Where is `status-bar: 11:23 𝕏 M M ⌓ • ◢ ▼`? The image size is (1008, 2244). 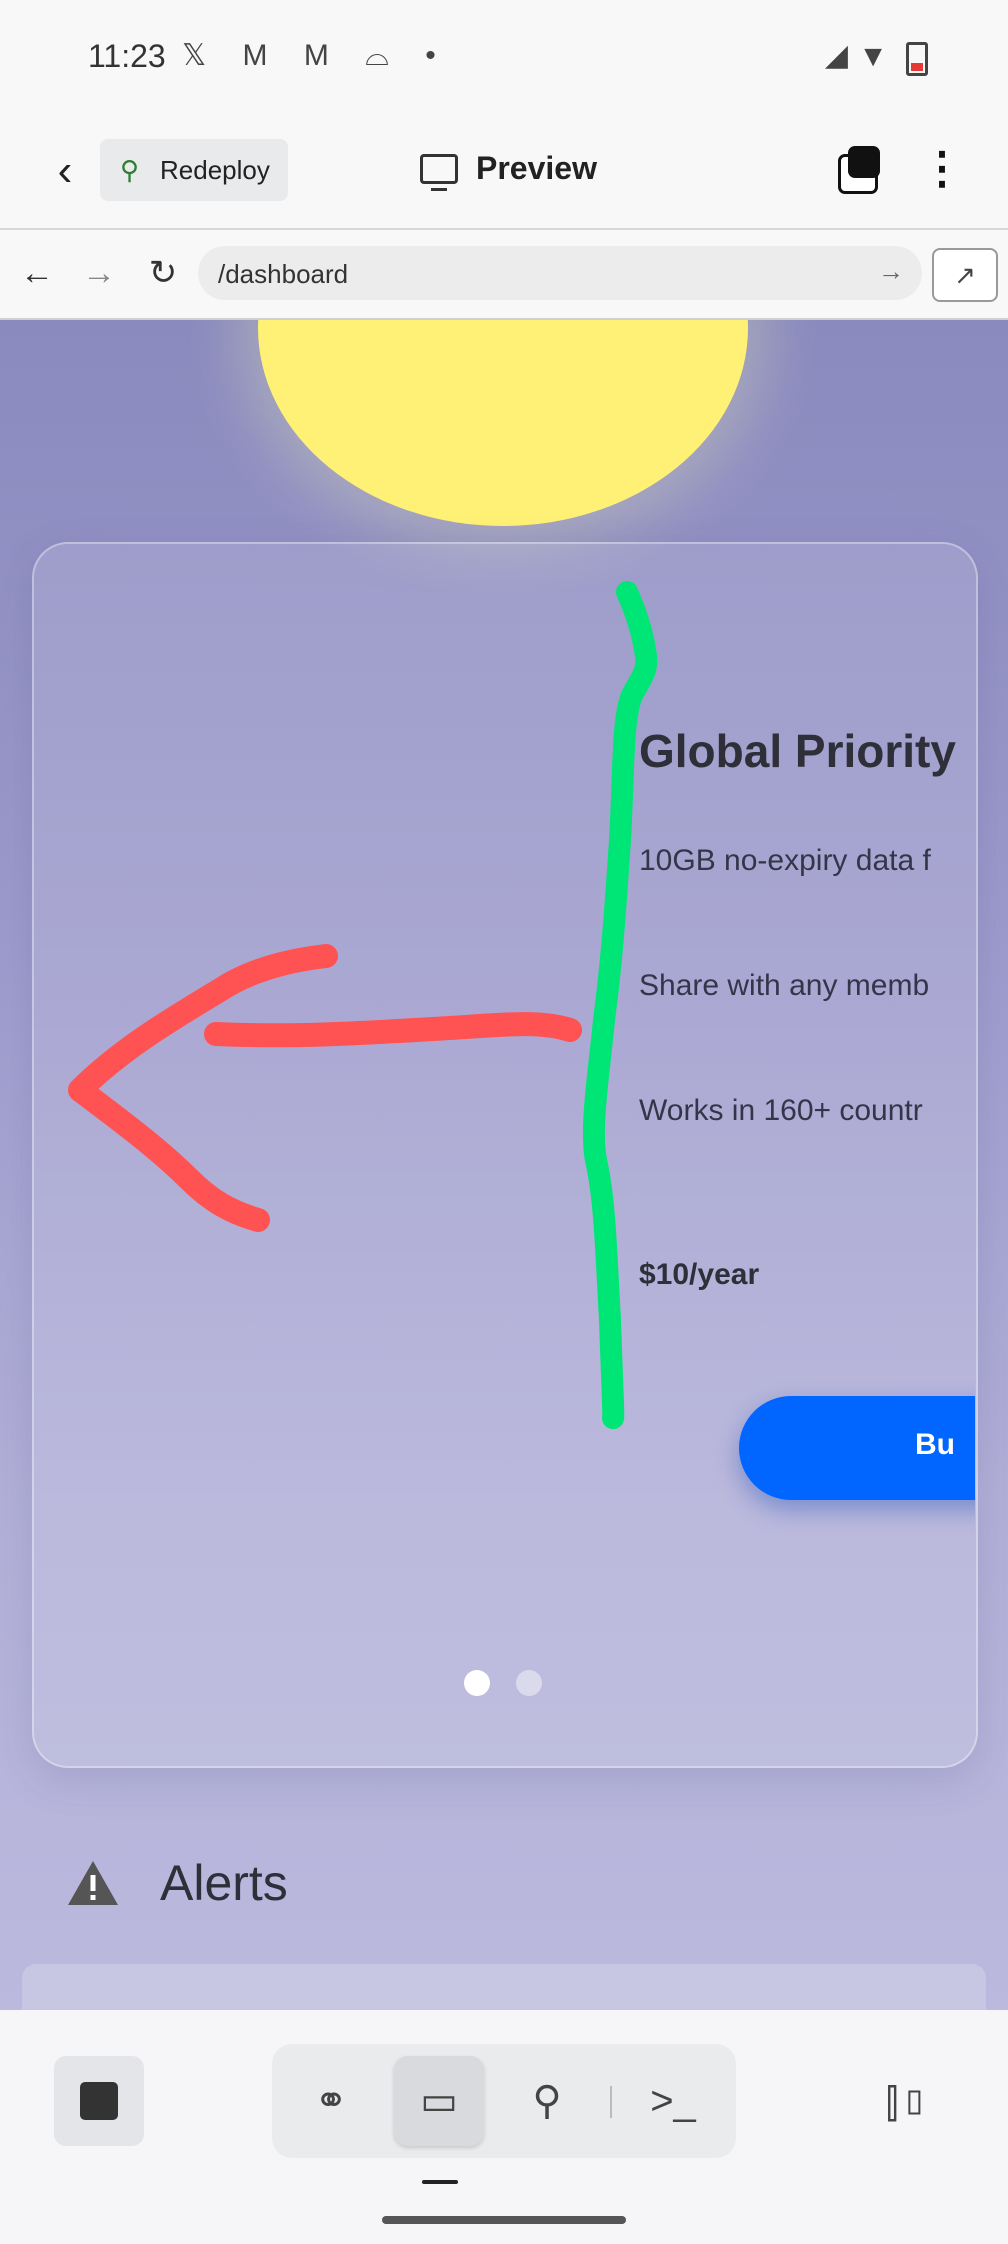 status-bar: 11:23 𝕏 M M ⌓ • ◢ ▼ is located at coordinates (504, 58).